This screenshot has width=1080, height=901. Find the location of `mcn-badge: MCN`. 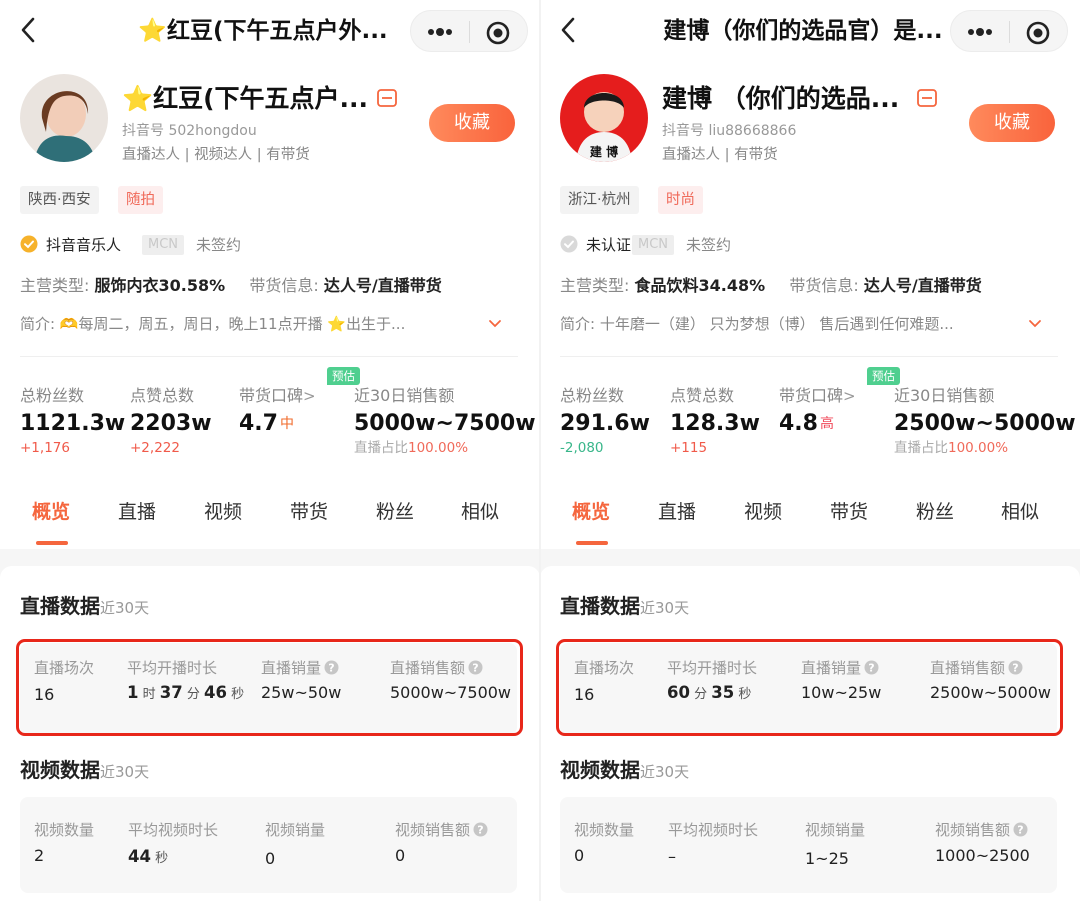

mcn-badge: MCN is located at coordinates (163, 245).